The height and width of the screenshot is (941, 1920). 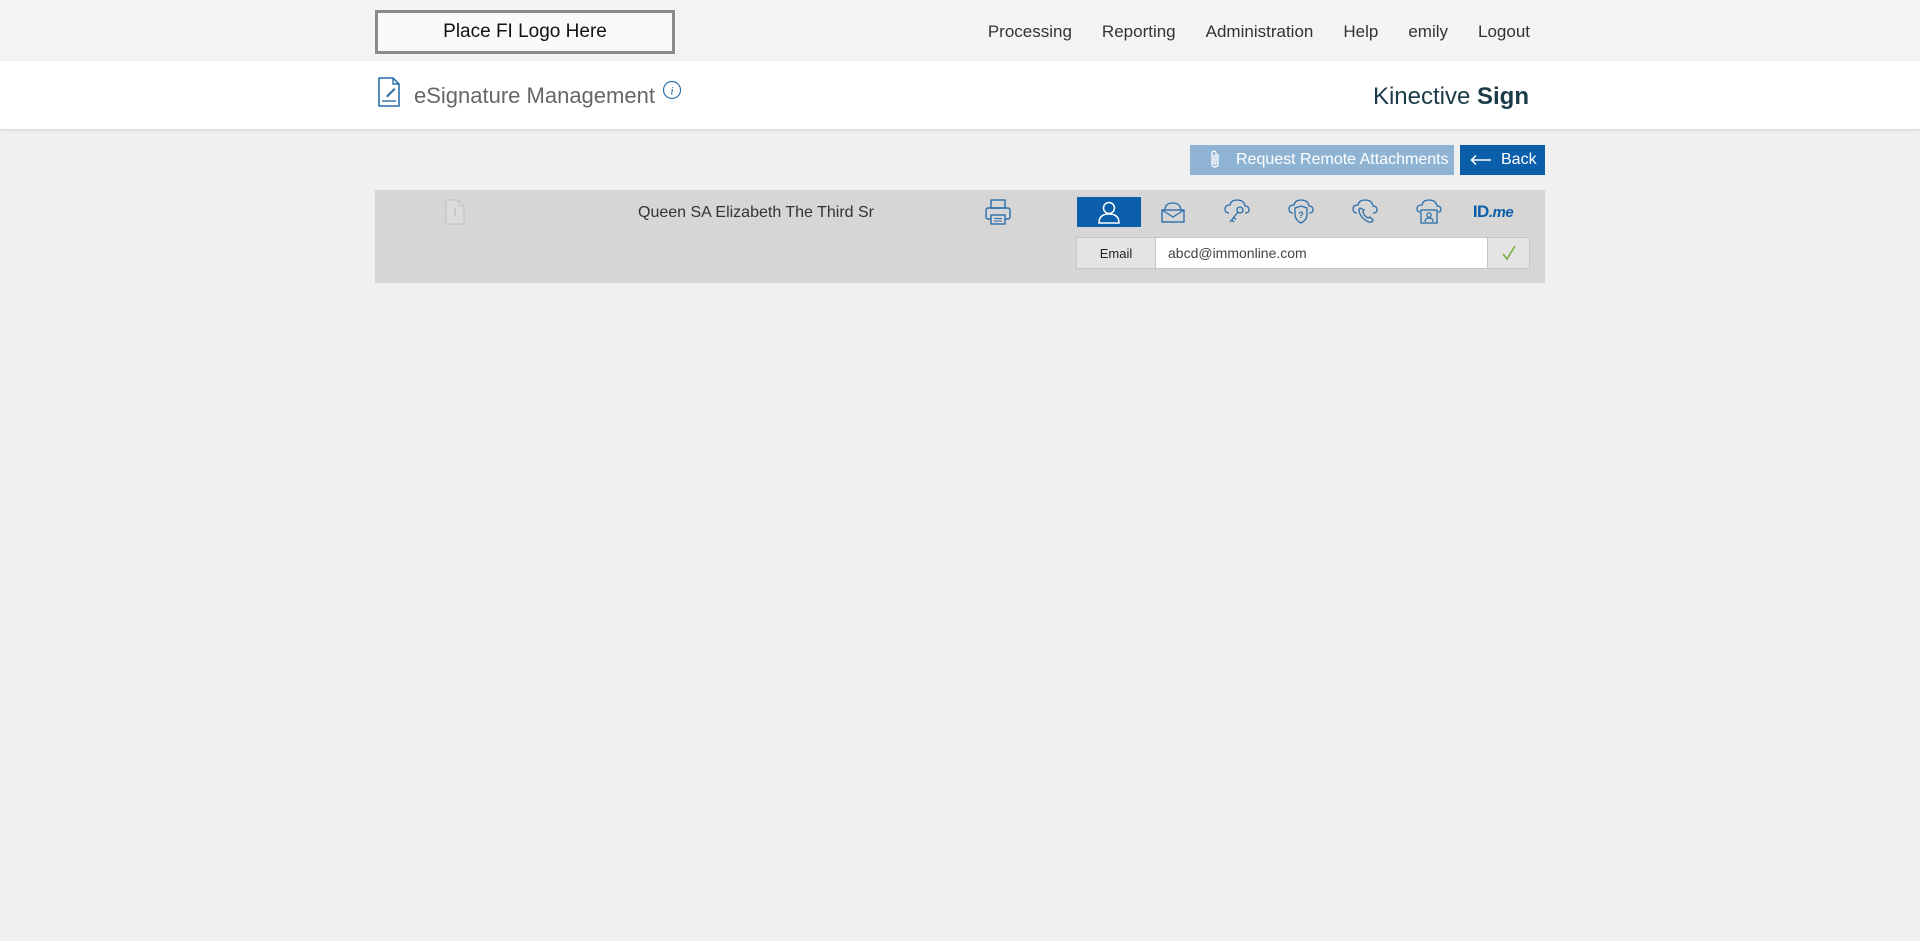 I want to click on nav-user-menu: emily, so click(x=1428, y=32).